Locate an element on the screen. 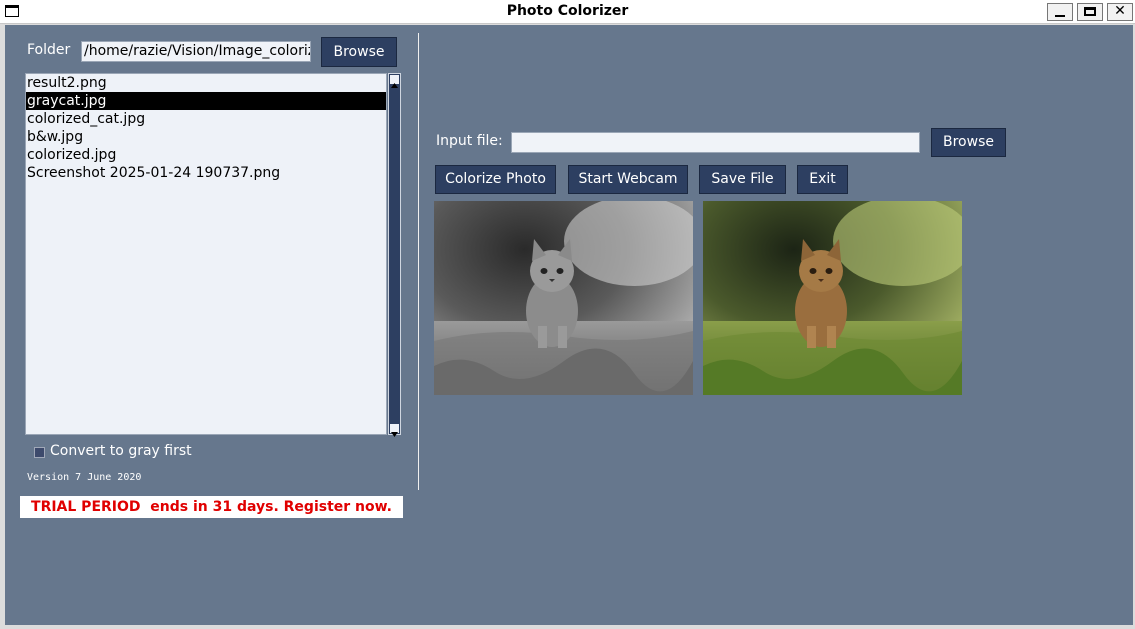 This screenshot has height=629, width=1135. grayscale-photo is located at coordinates (563, 298).